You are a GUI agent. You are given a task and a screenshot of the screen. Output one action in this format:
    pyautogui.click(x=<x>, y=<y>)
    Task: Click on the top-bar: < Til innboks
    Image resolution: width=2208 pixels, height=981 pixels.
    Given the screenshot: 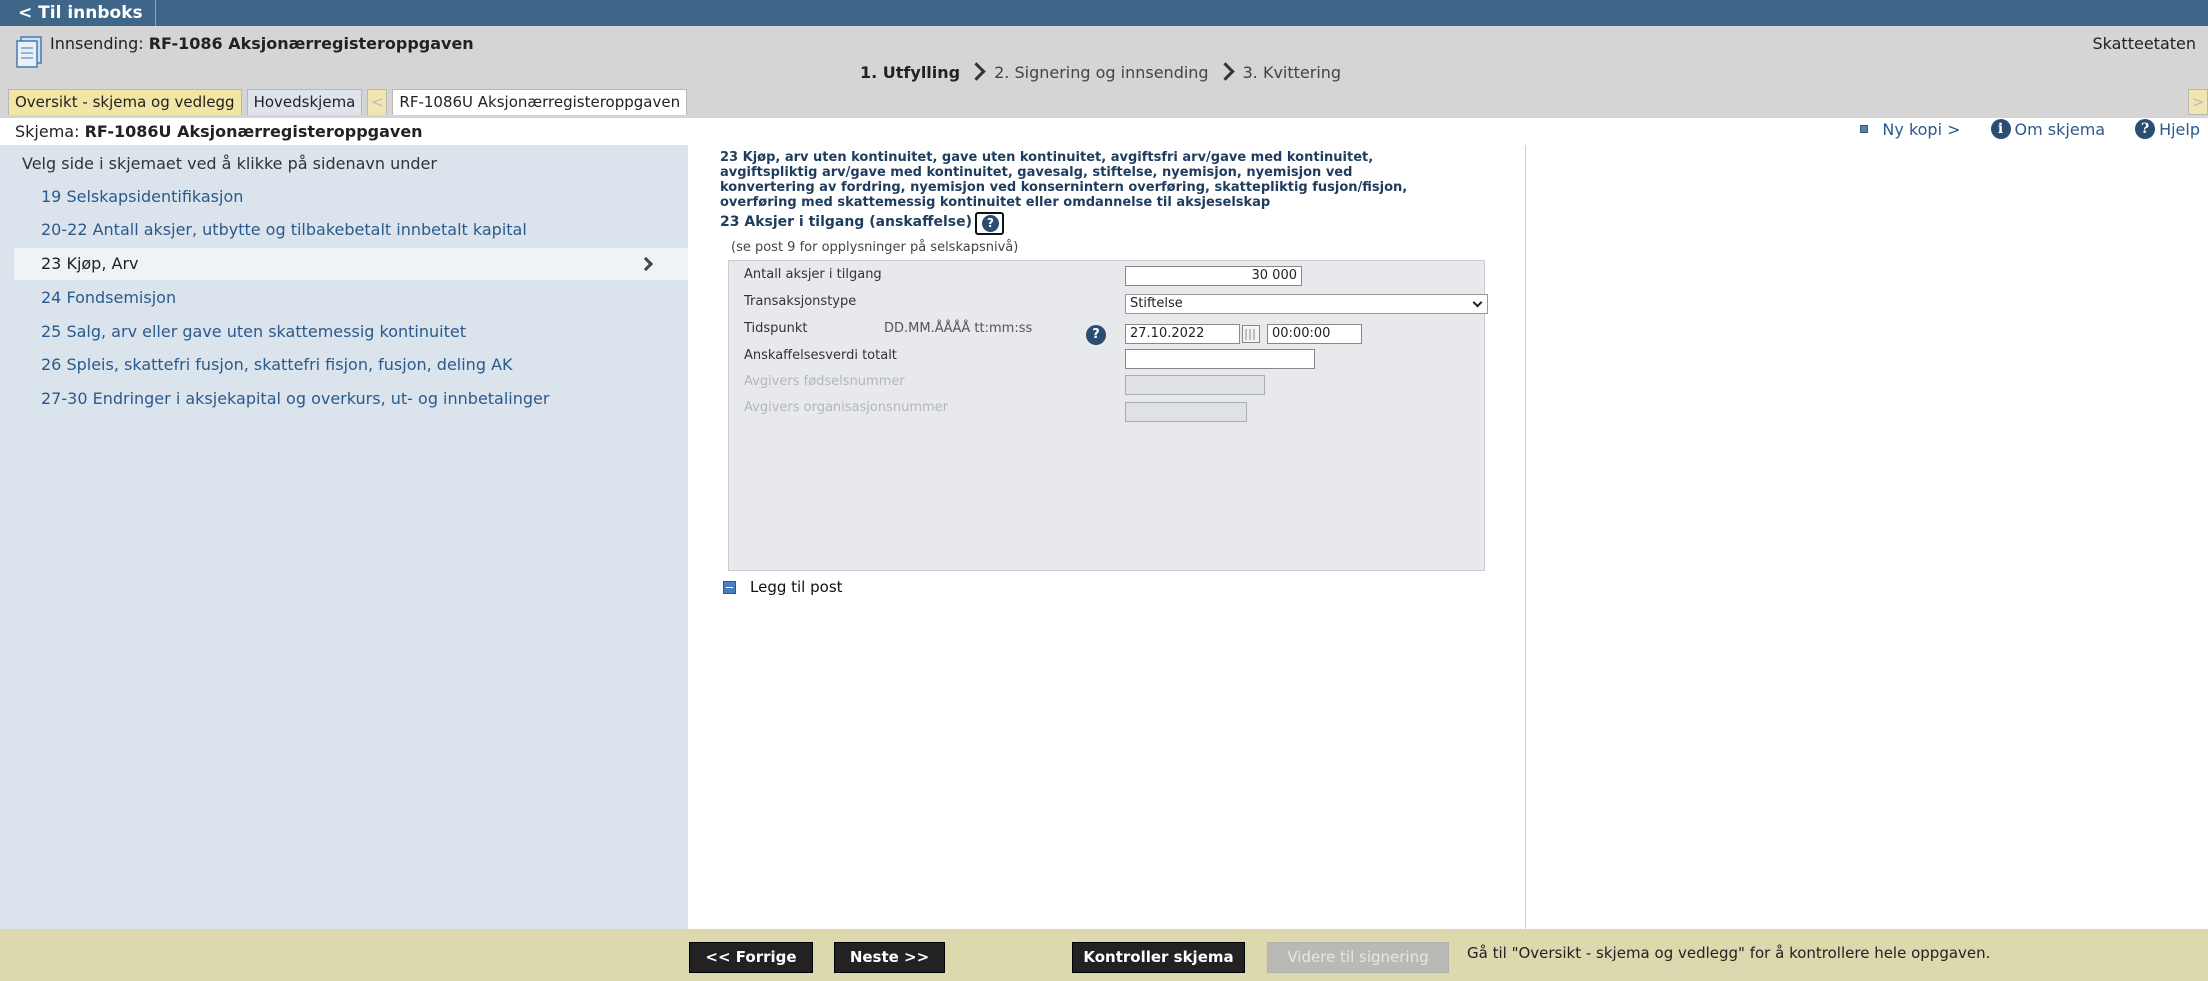 What is the action you would take?
    pyautogui.click(x=1104, y=13)
    